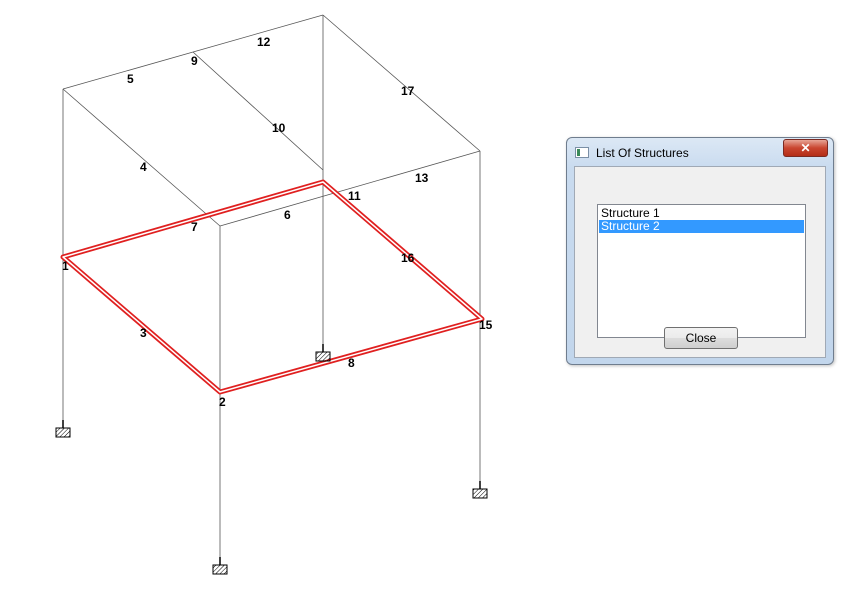  What do you see at coordinates (264, 42) in the screenshot?
I see `label-12: 12` at bounding box center [264, 42].